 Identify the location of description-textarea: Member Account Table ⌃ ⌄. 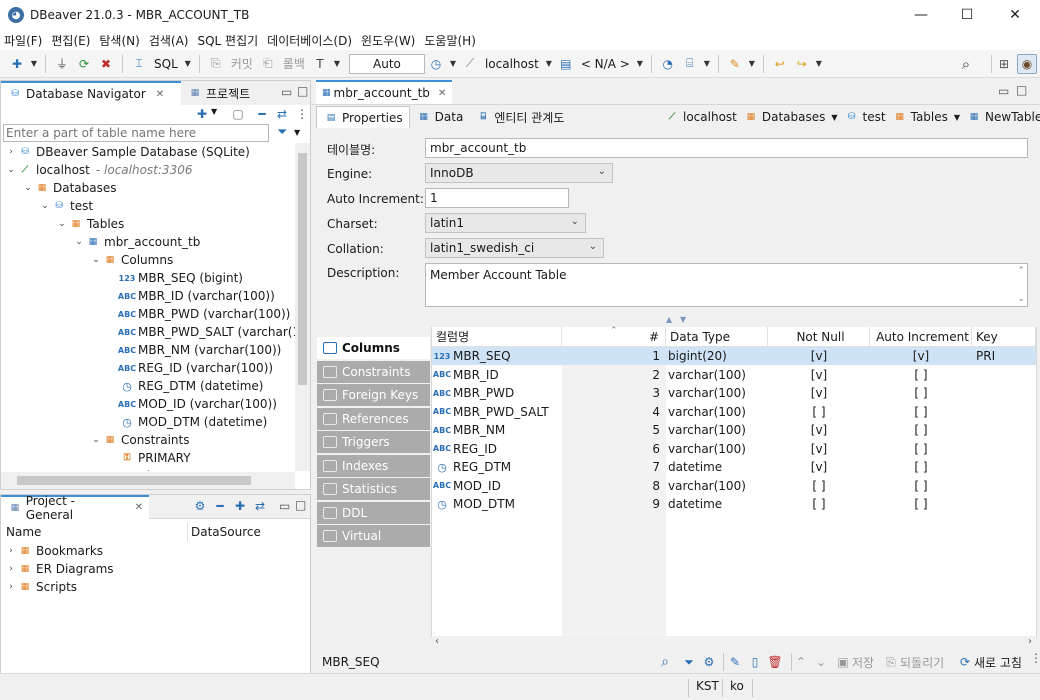
(726, 285).